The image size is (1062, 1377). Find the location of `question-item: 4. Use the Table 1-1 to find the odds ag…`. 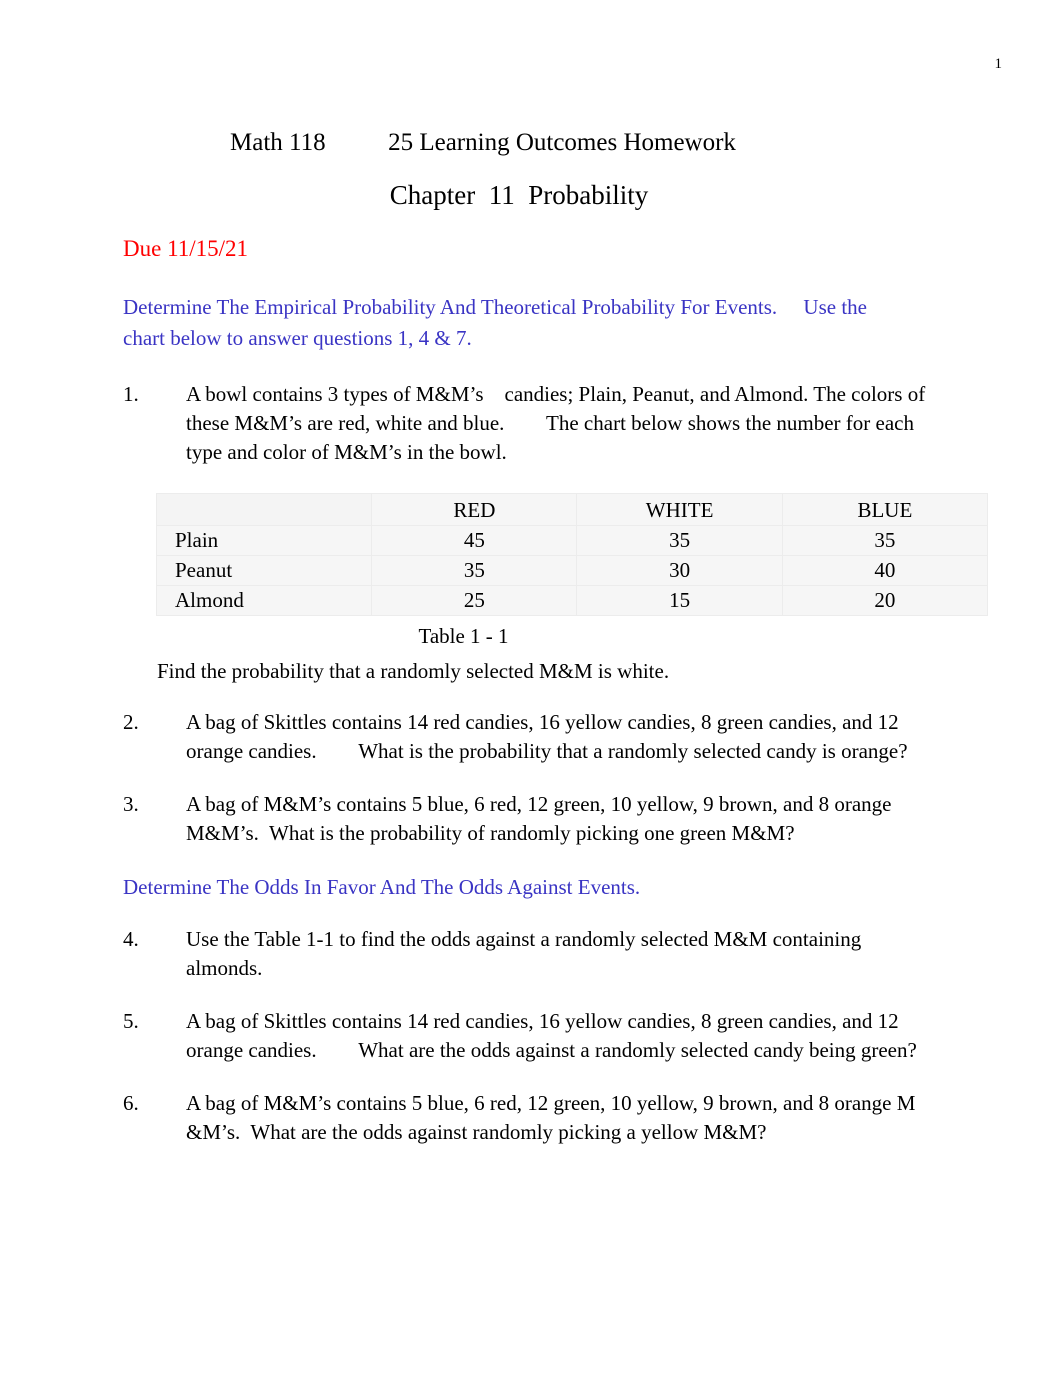

question-item: 4. Use the Table 1-1 to find the odds ag… is located at coordinates (532, 954).